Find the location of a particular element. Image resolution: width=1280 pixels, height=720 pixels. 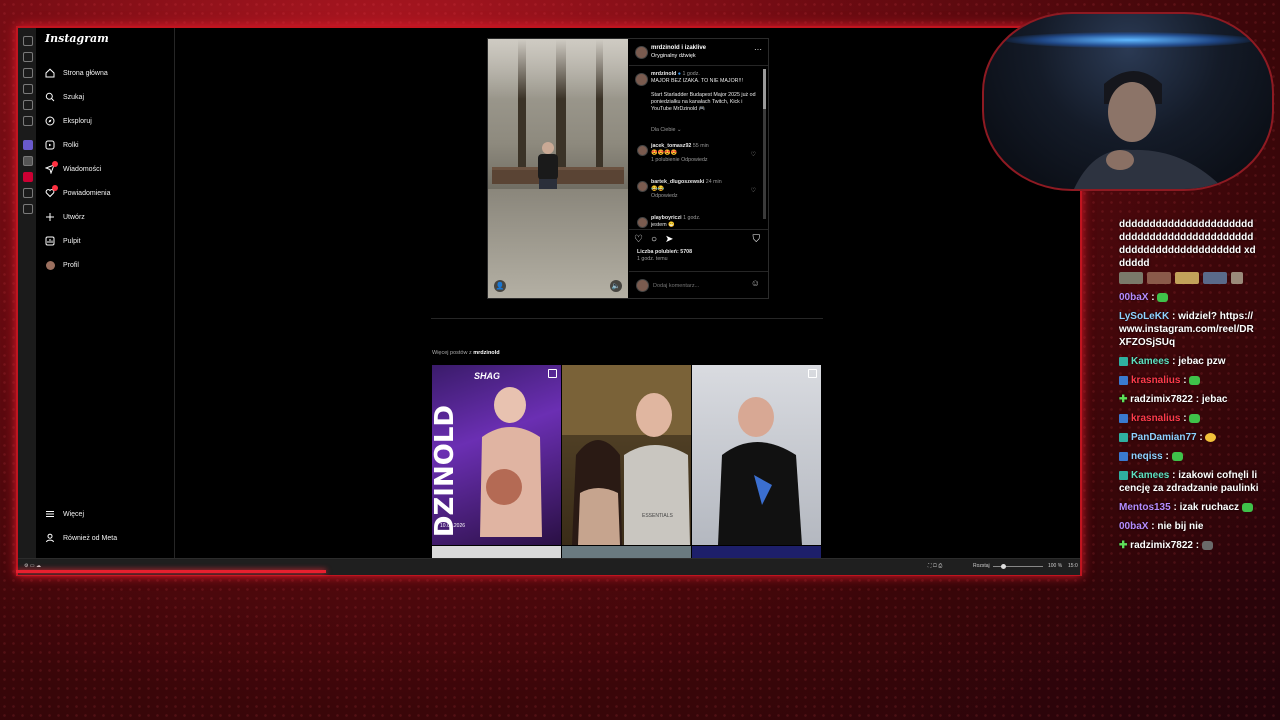

comment-user: bartek_dlugoszewski is located at coordinates (677, 182).